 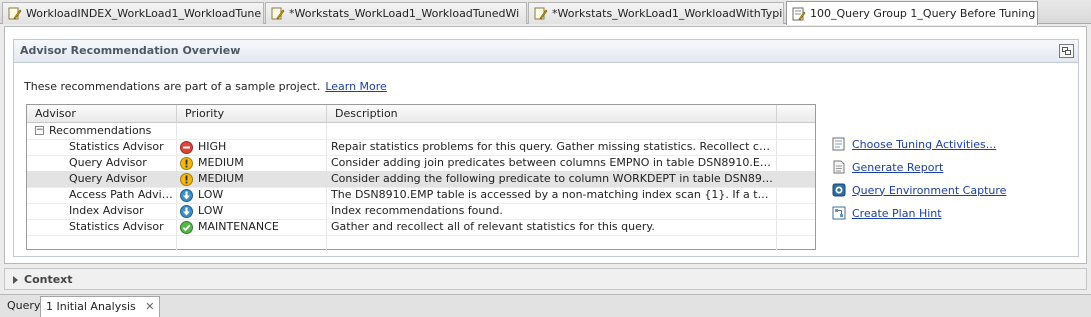 I want to click on row-divider, so click(x=421, y=235).